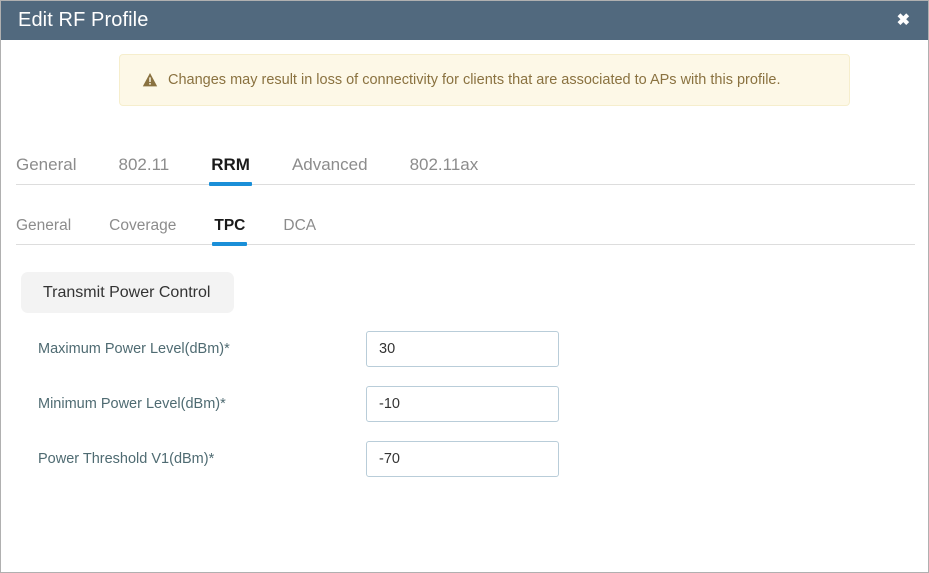 This screenshot has height=573, width=929. I want to click on input-power-threshold-v1, so click(462, 459).